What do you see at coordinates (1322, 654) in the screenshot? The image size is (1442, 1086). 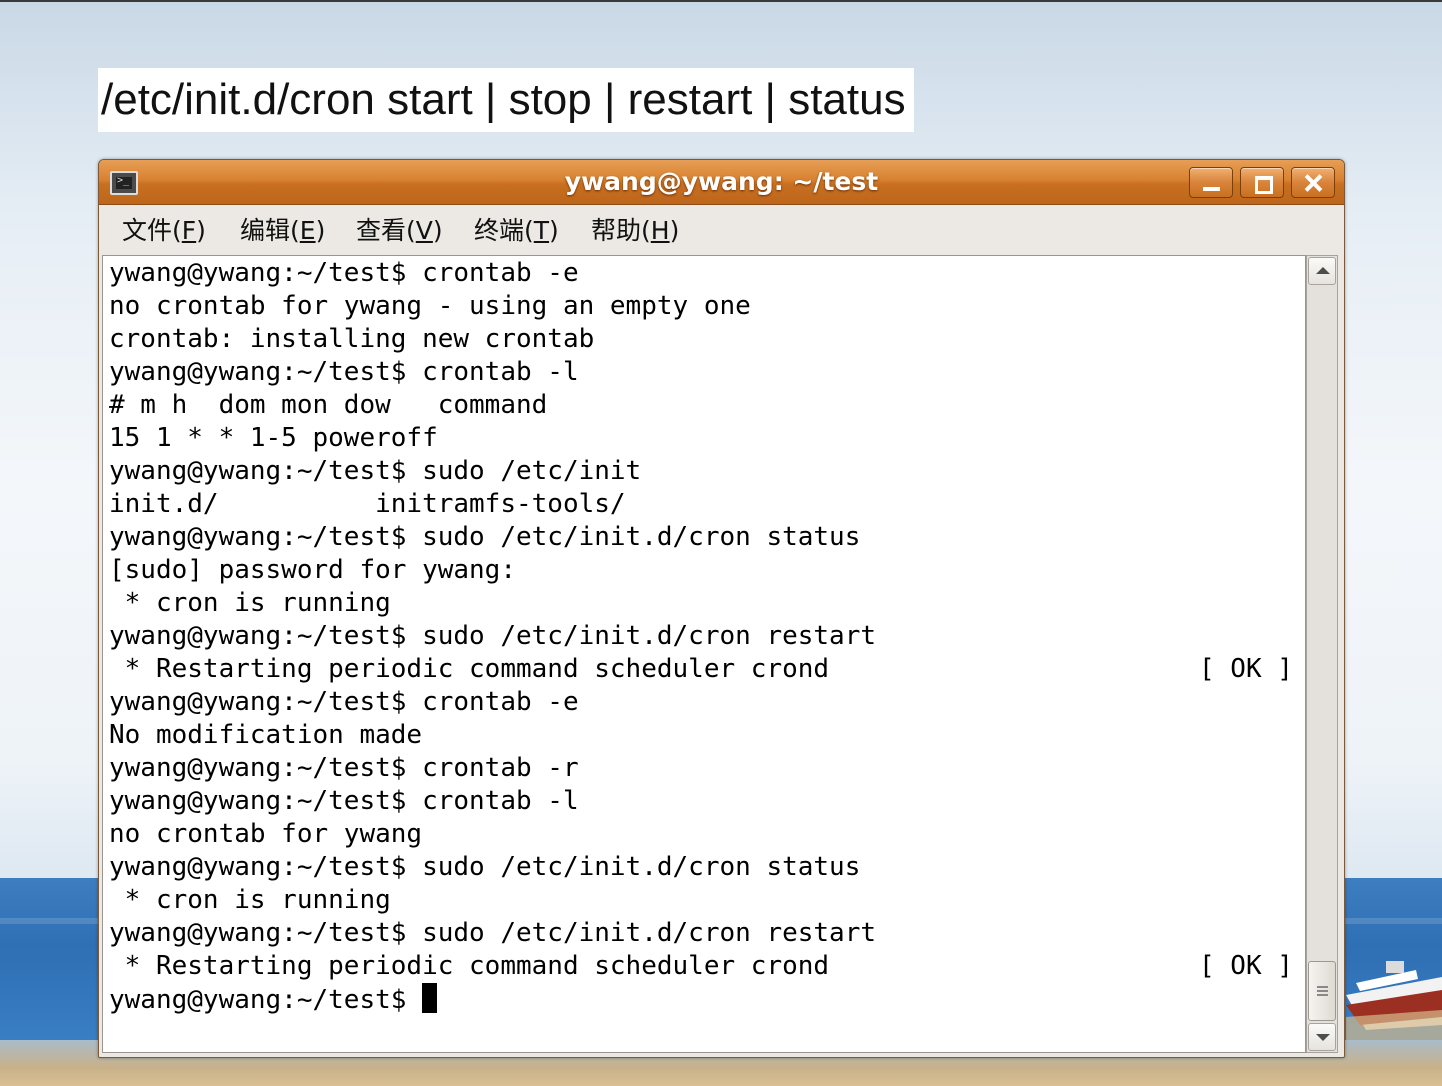 I see `vertical-scrollbar` at bounding box center [1322, 654].